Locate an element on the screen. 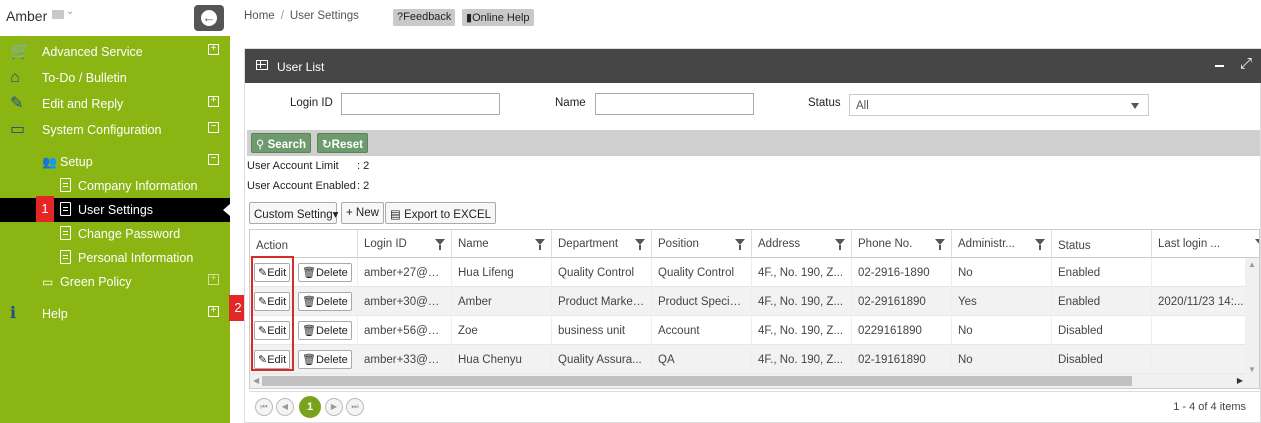 This screenshot has width=1261, height=423. sidebar-item-personal-information: Personal Information is located at coordinates (115, 258).